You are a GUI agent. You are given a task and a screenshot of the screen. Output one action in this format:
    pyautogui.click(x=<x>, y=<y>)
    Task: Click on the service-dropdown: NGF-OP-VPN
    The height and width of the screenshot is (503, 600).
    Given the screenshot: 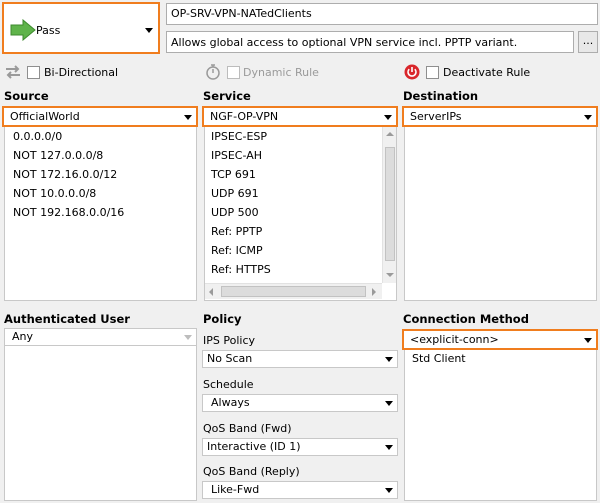 What is the action you would take?
    pyautogui.click(x=300, y=116)
    